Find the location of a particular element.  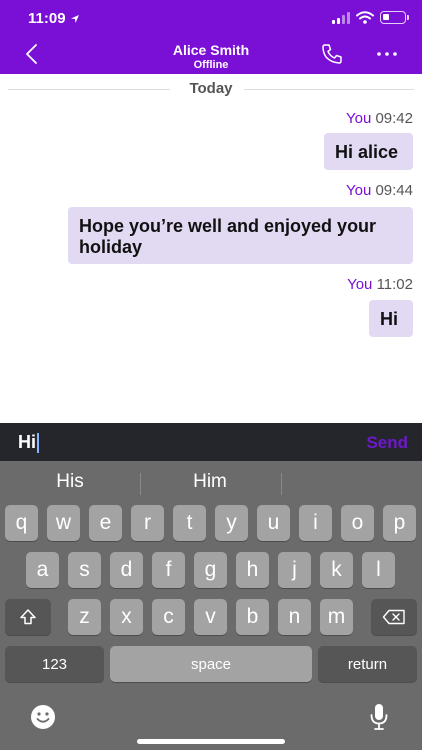

key-k: k is located at coordinates (336, 570).